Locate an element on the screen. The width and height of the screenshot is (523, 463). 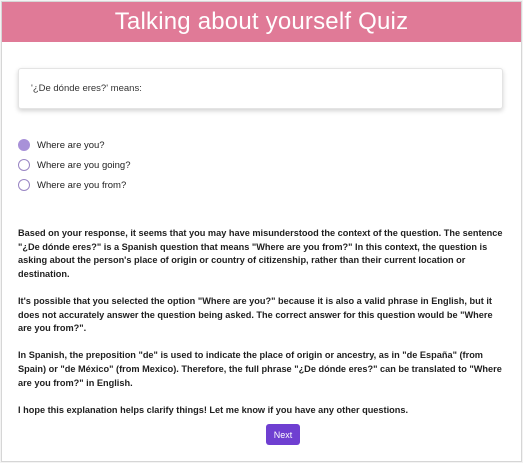
option-label: Where are you going? is located at coordinates (84, 165).